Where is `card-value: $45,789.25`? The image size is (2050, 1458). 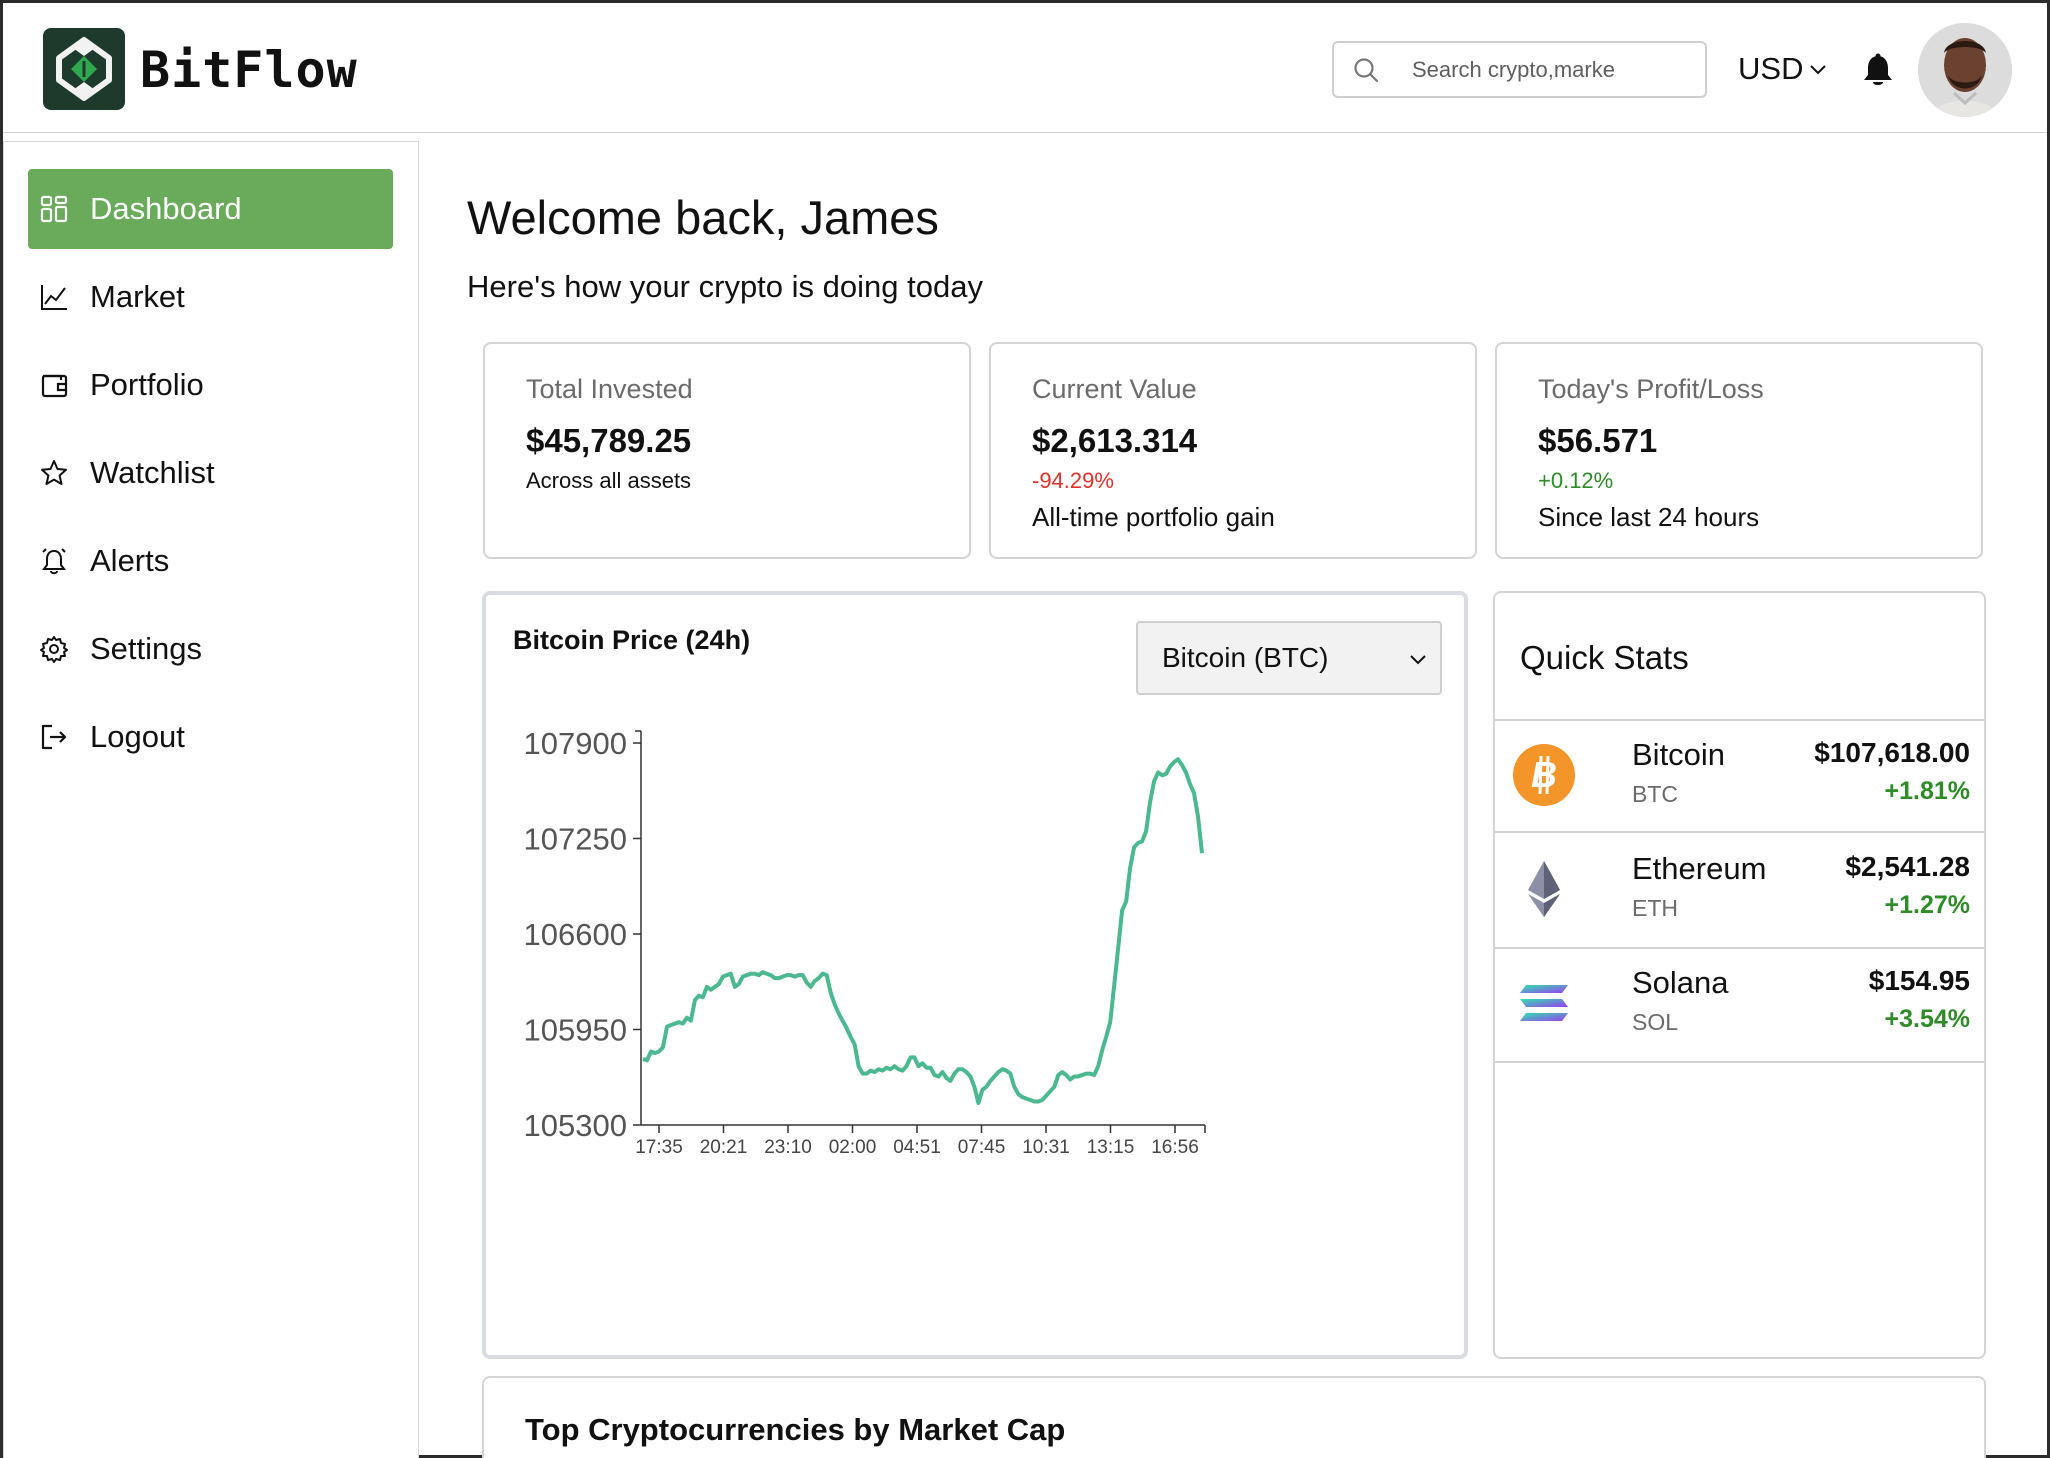 card-value: $45,789.25 is located at coordinates (609, 440).